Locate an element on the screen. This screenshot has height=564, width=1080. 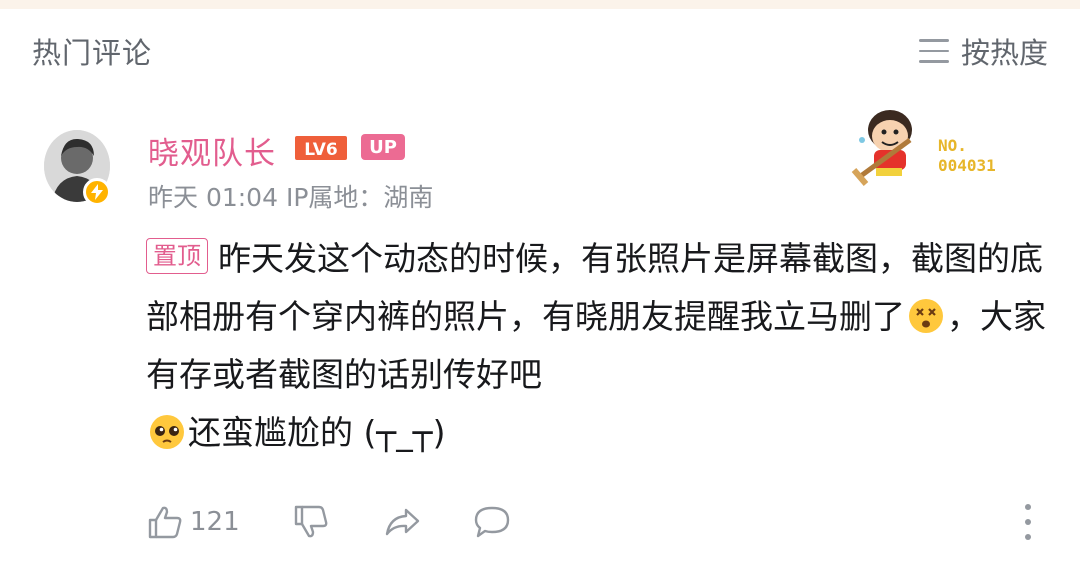
reply-button is located at coordinates (492, 522).